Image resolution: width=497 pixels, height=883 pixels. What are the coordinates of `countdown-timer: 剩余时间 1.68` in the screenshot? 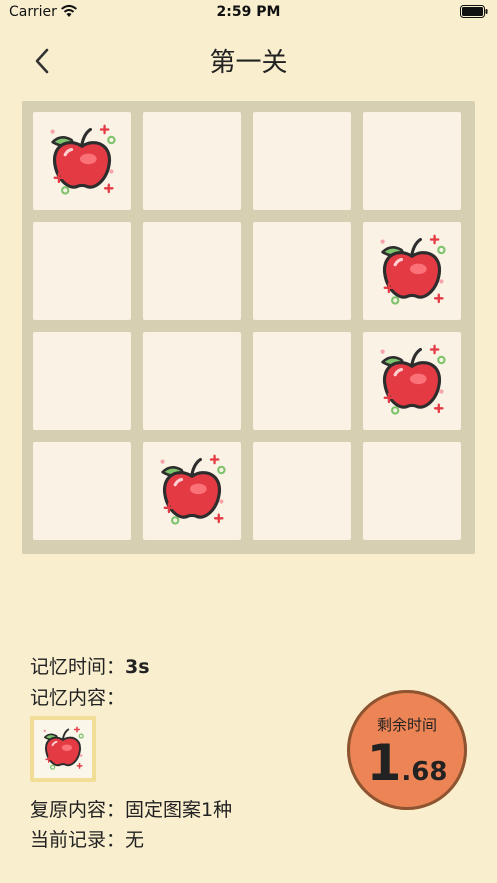 It's located at (407, 750).